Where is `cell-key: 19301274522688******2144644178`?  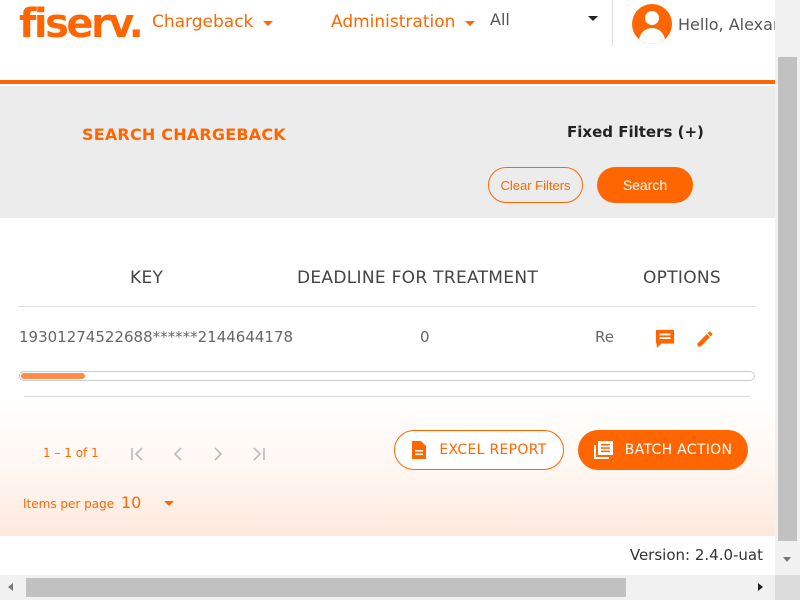
cell-key: 19301274522688******2144644178 is located at coordinates (156, 337).